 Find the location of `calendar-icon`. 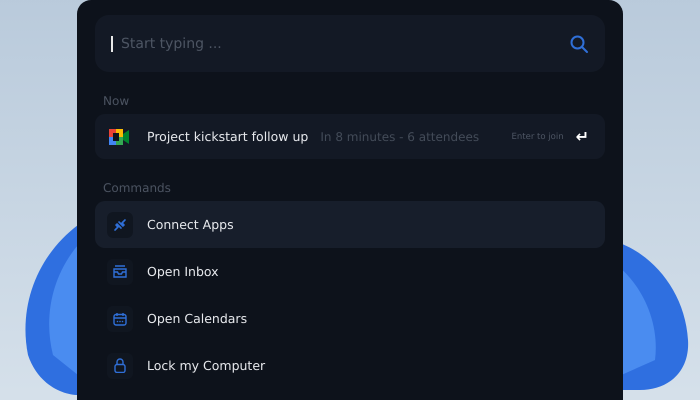

calendar-icon is located at coordinates (120, 319).